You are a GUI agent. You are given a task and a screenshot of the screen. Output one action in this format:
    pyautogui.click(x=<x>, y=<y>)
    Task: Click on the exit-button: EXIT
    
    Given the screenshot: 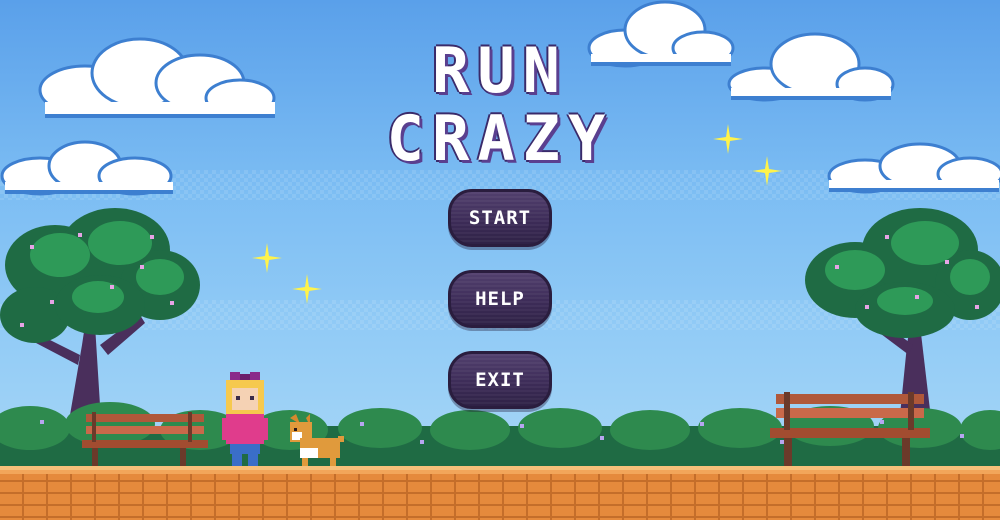 What is the action you would take?
    pyautogui.click(x=500, y=380)
    